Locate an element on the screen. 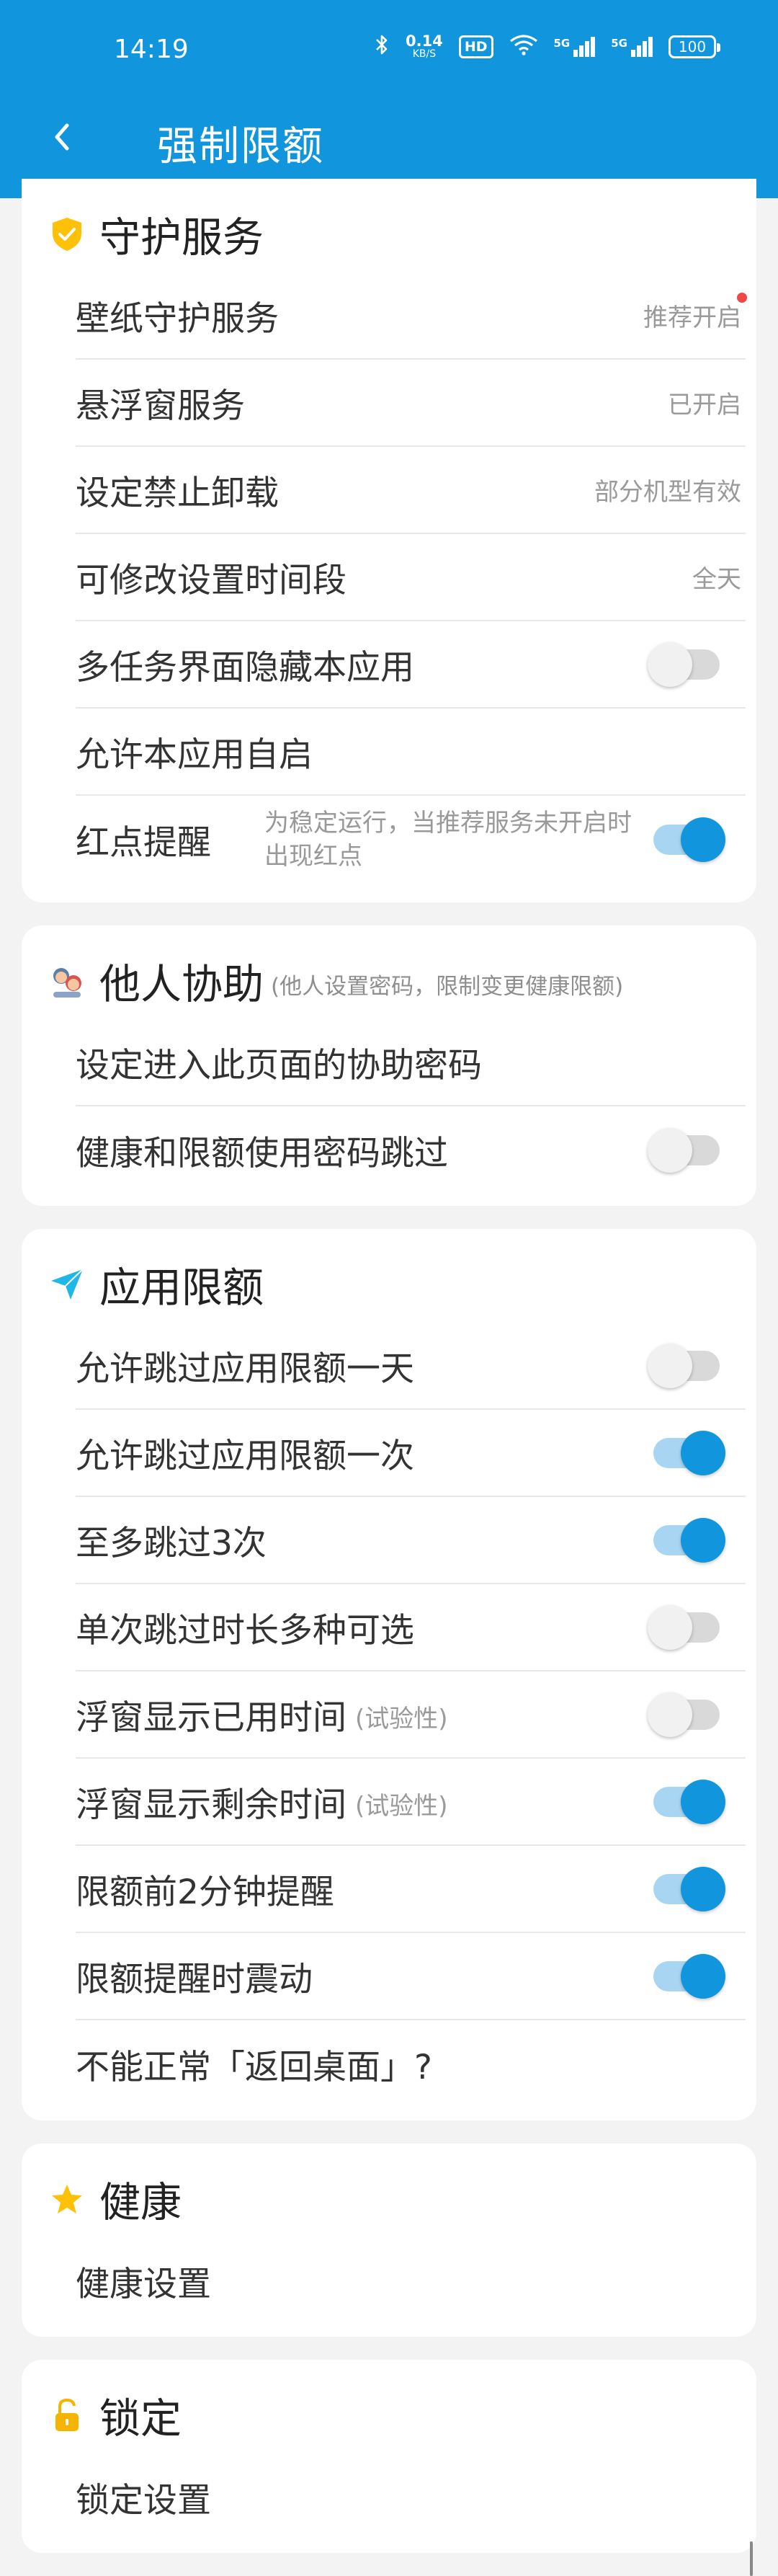 The height and width of the screenshot is (2576, 778). hide-in-recents-toggle is located at coordinates (684, 664).